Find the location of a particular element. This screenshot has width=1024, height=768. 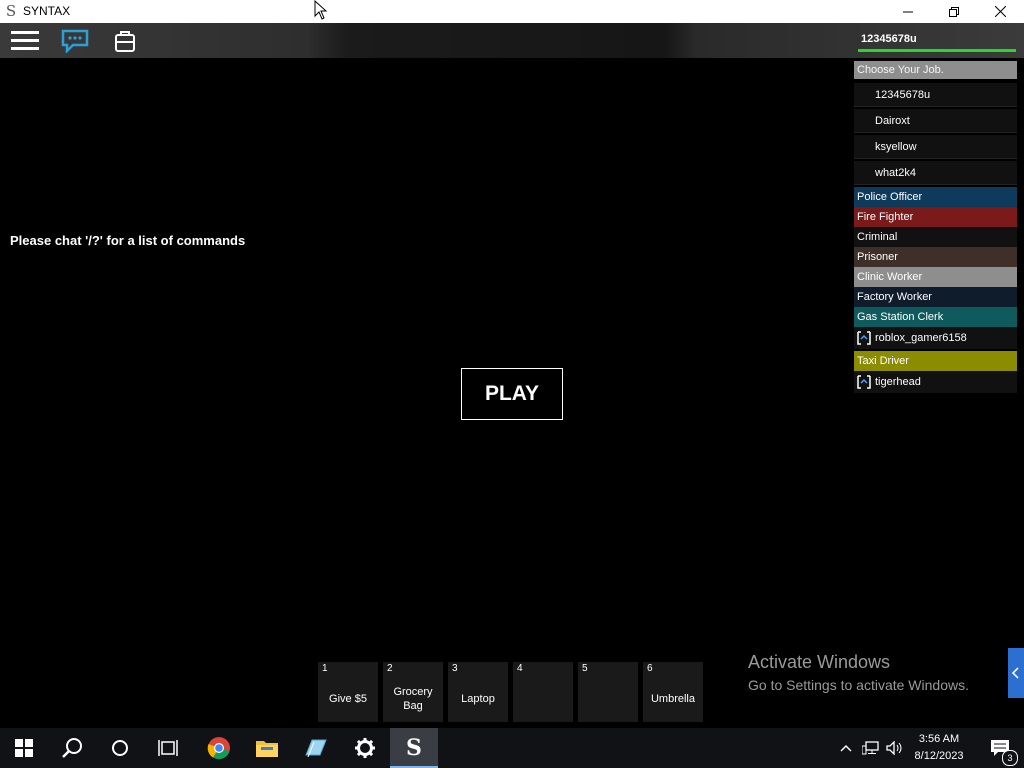

team-row-clinic-worker: Clinic Worker is located at coordinates (935, 277).